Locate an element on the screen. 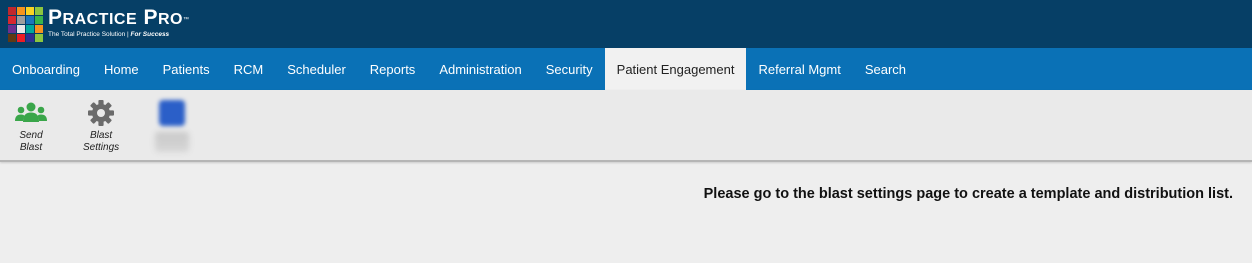 The width and height of the screenshot is (1252, 263). redacted-label is located at coordinates (172, 142).